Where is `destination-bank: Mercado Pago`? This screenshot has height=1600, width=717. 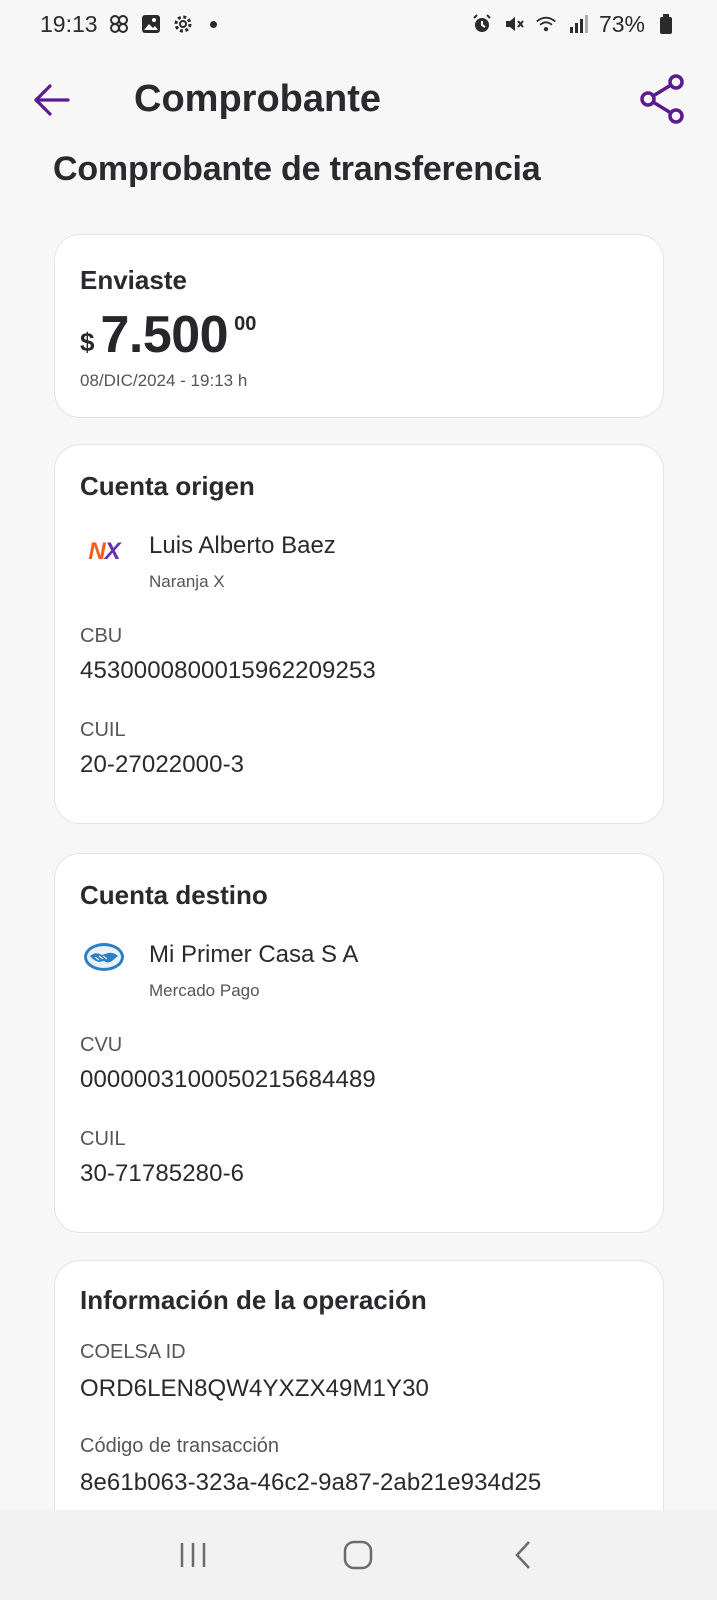 destination-bank: Mercado Pago is located at coordinates (204, 990).